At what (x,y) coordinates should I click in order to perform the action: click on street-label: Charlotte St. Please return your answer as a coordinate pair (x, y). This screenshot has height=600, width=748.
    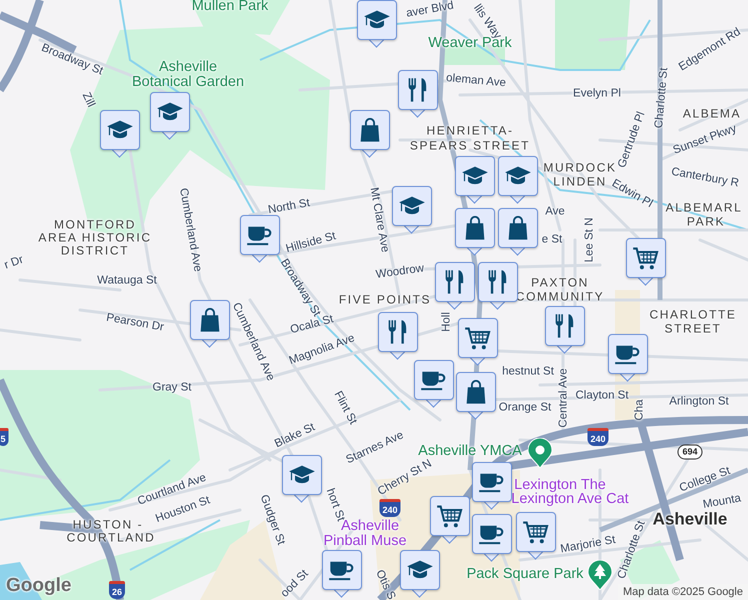
    Looking at the image, I should click on (662, 98).